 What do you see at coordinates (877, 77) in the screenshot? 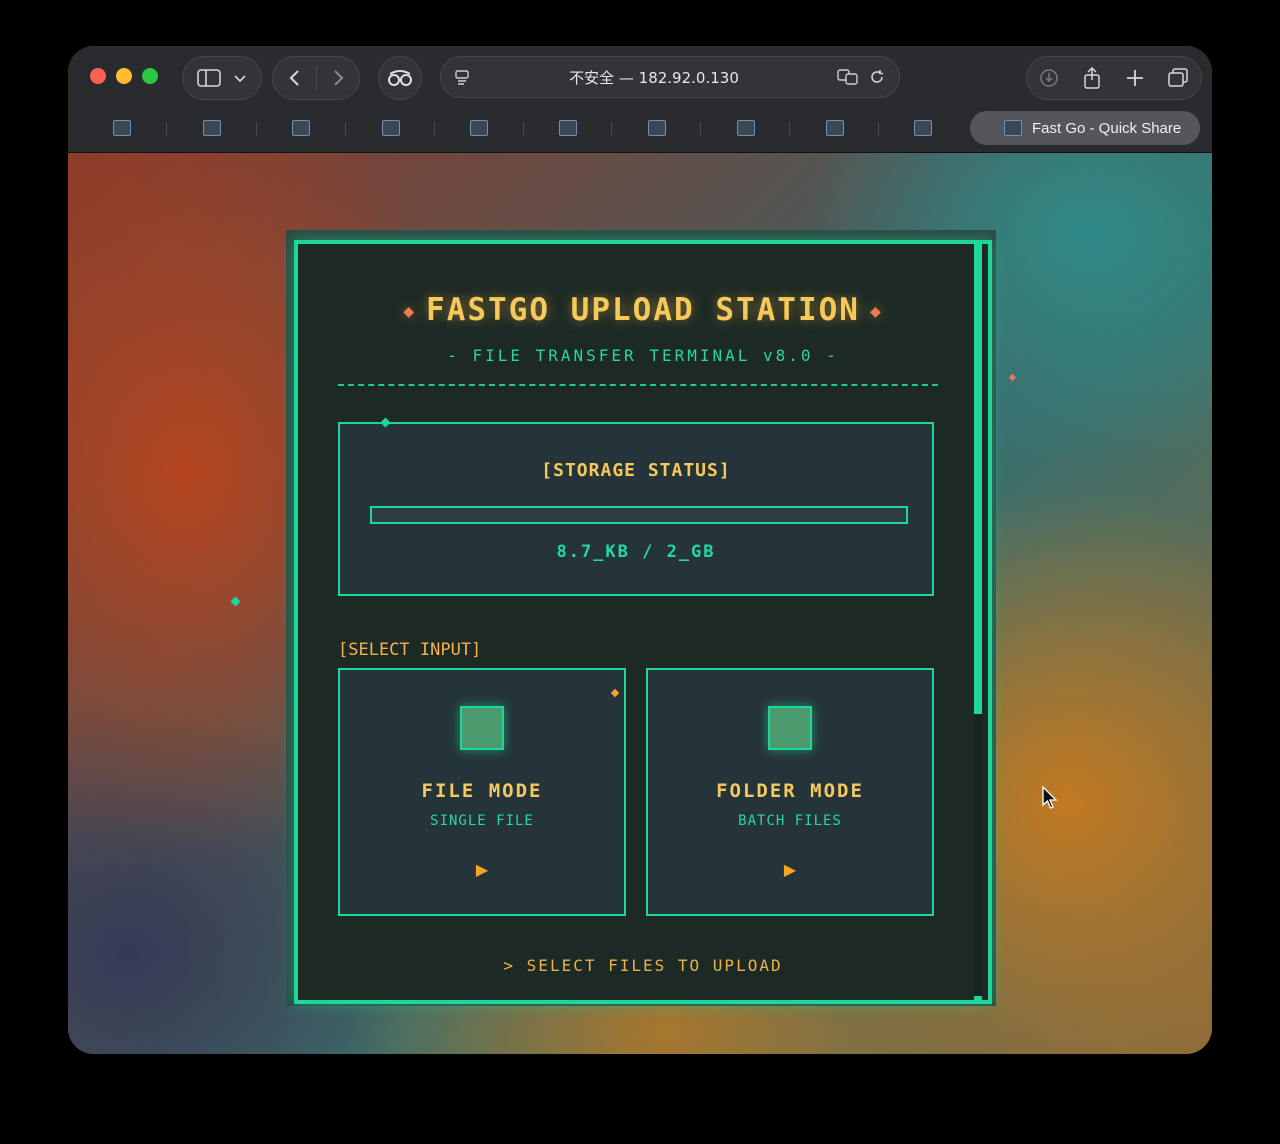
I see `reload-icon` at bounding box center [877, 77].